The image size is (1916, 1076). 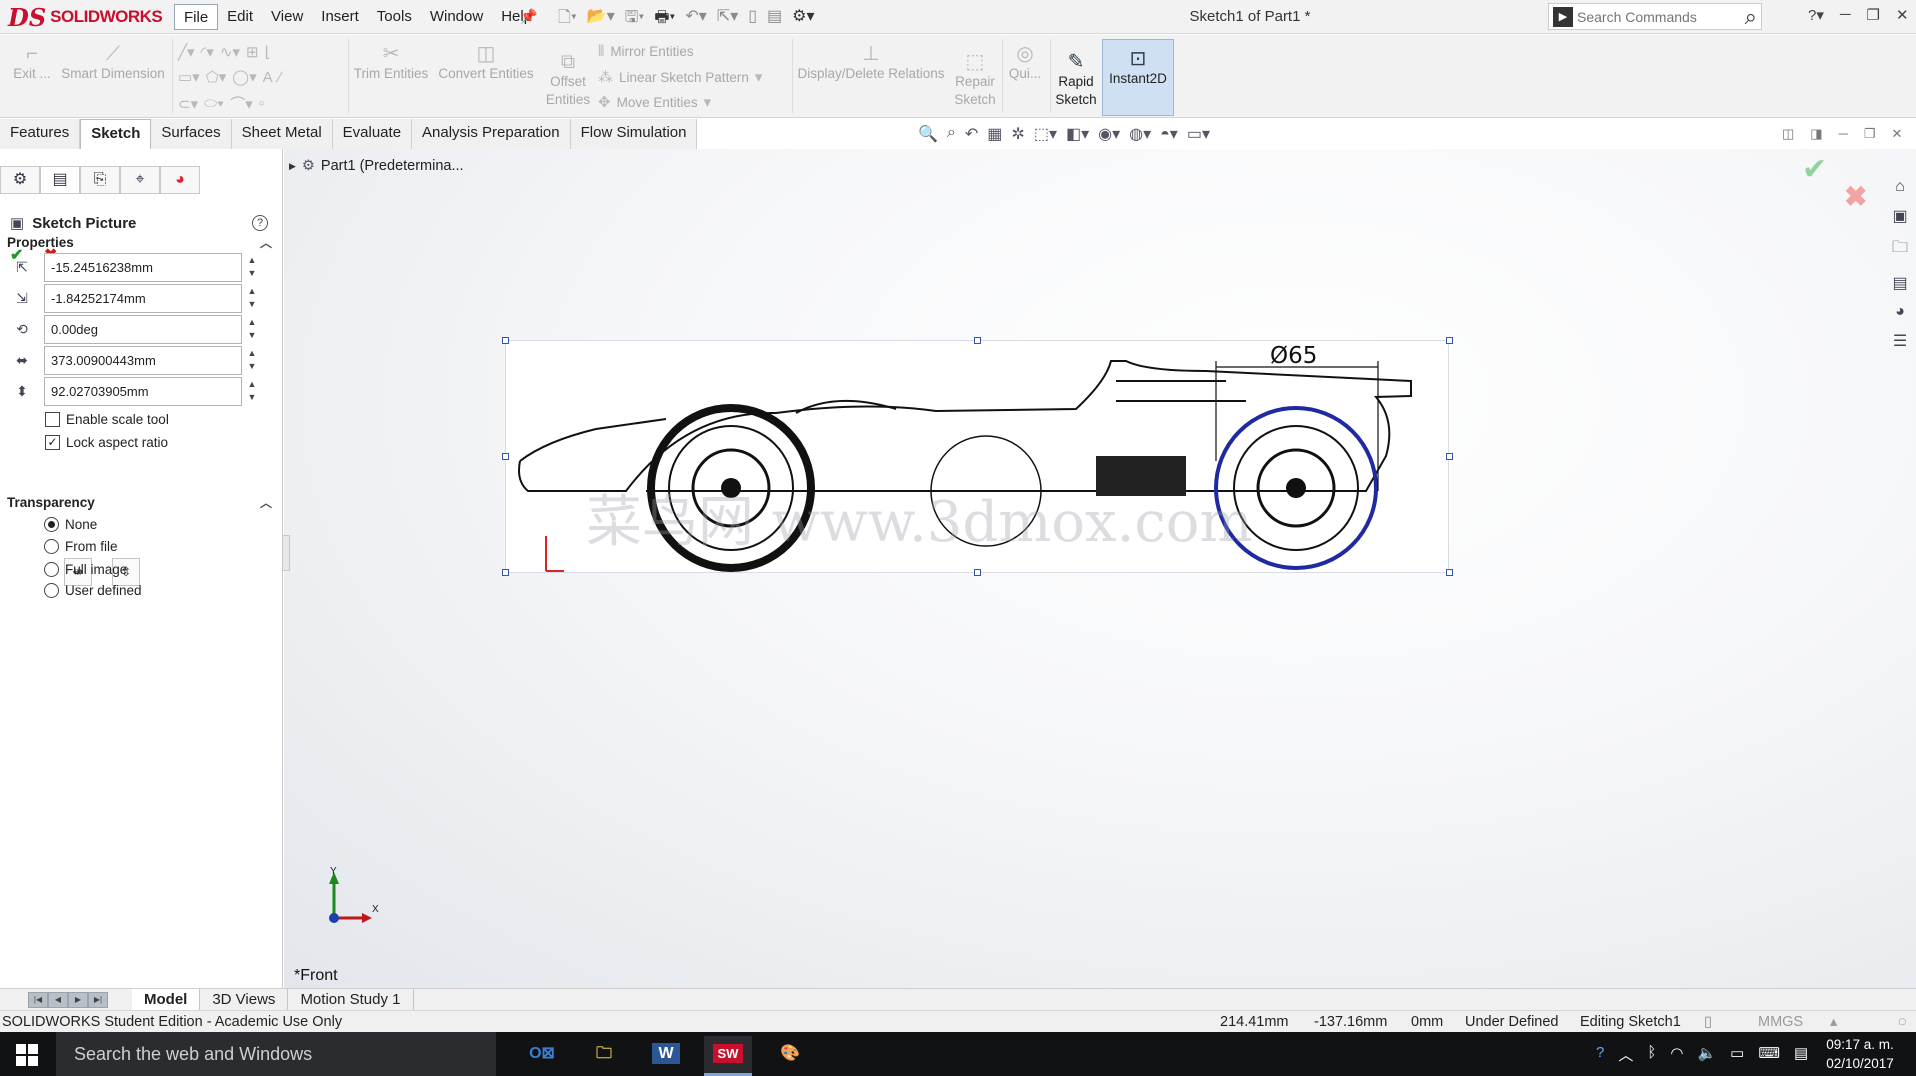 What do you see at coordinates (107, 419) in the screenshot?
I see `enable-scale-tool-checkbox: Enable scale tool` at bounding box center [107, 419].